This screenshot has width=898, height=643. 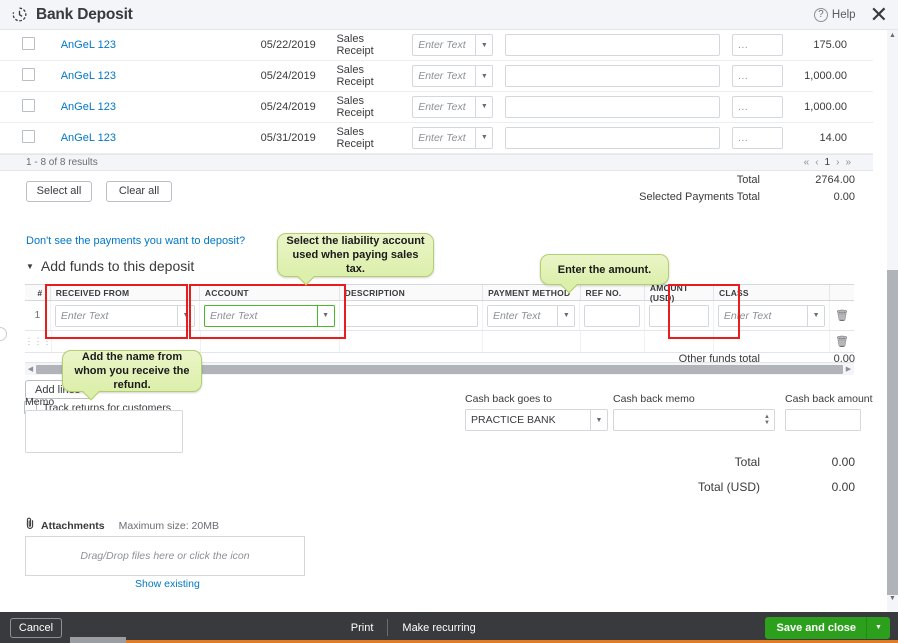 I want to click on col-num: #, so click(x=38, y=292).